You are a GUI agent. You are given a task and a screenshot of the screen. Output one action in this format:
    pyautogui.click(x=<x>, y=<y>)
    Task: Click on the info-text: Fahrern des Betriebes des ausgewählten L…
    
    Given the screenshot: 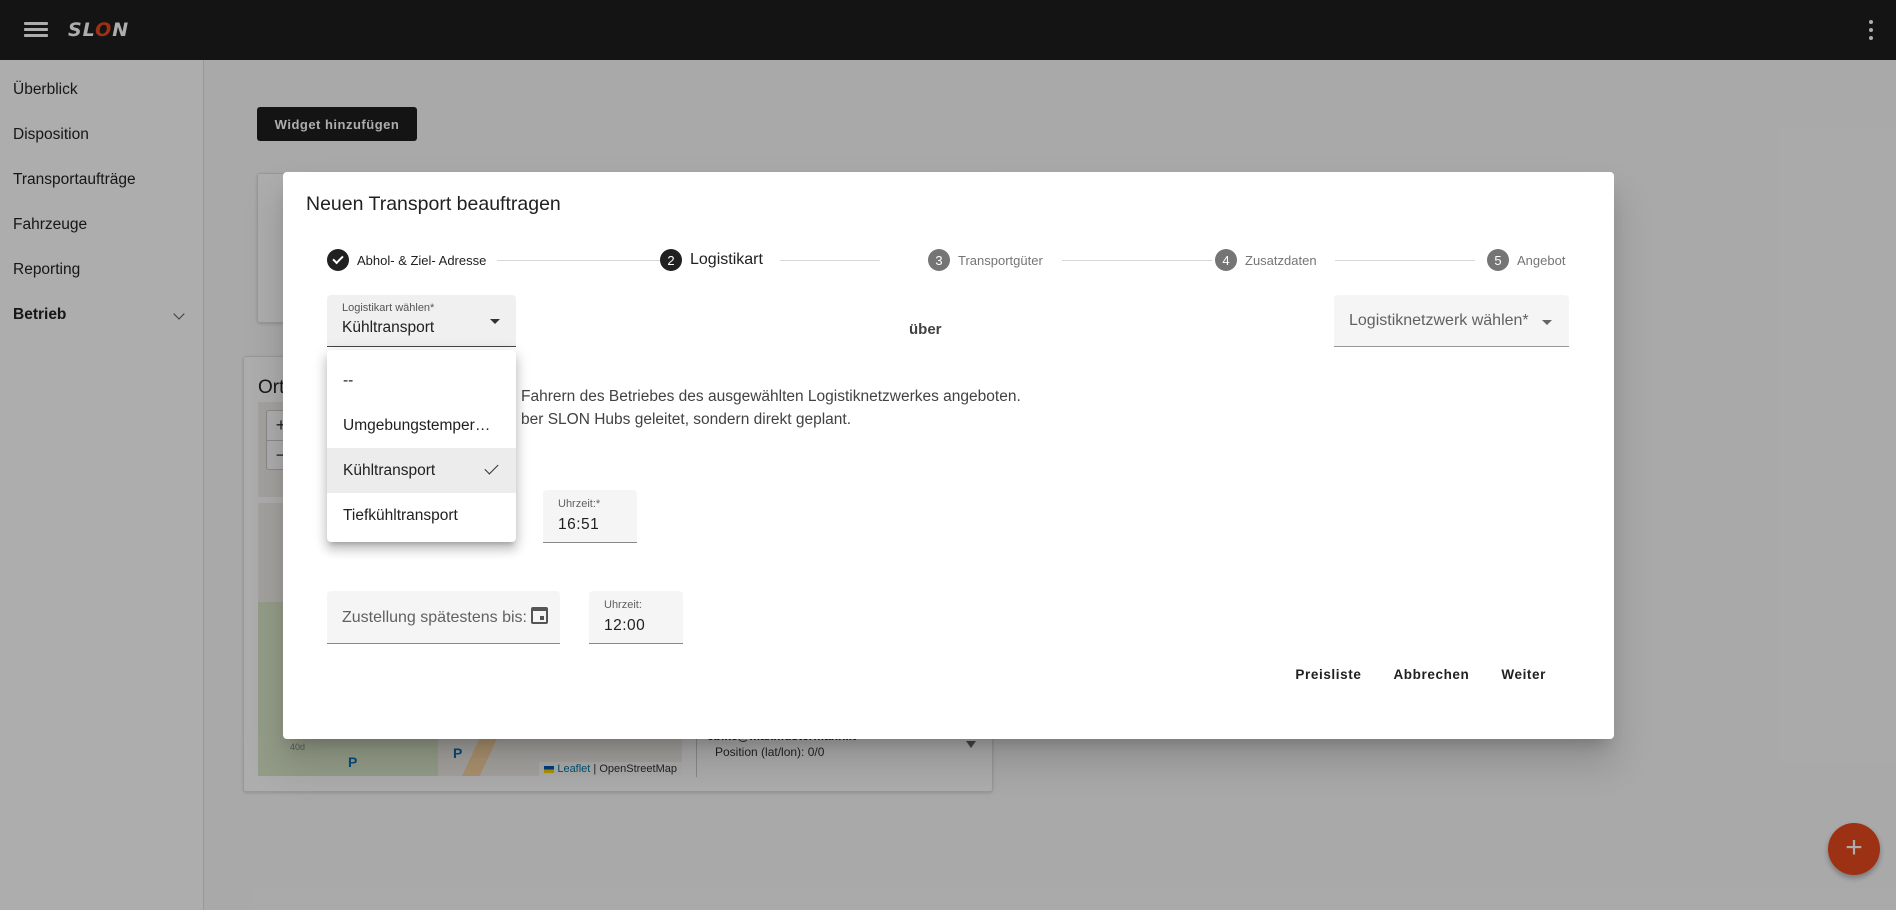 What is the action you would take?
    pyautogui.click(x=771, y=408)
    